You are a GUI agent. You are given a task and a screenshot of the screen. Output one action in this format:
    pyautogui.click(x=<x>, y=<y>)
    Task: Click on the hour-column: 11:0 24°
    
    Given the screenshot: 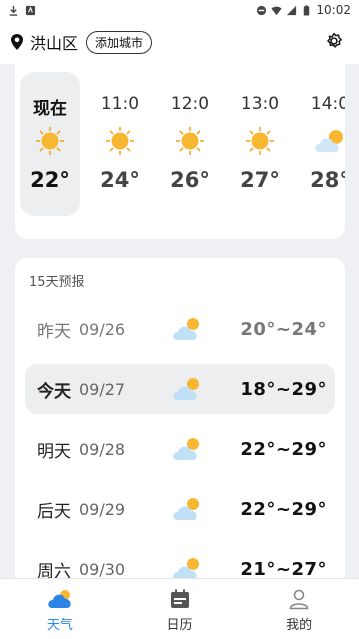 What is the action you would take?
    pyautogui.click(x=120, y=144)
    